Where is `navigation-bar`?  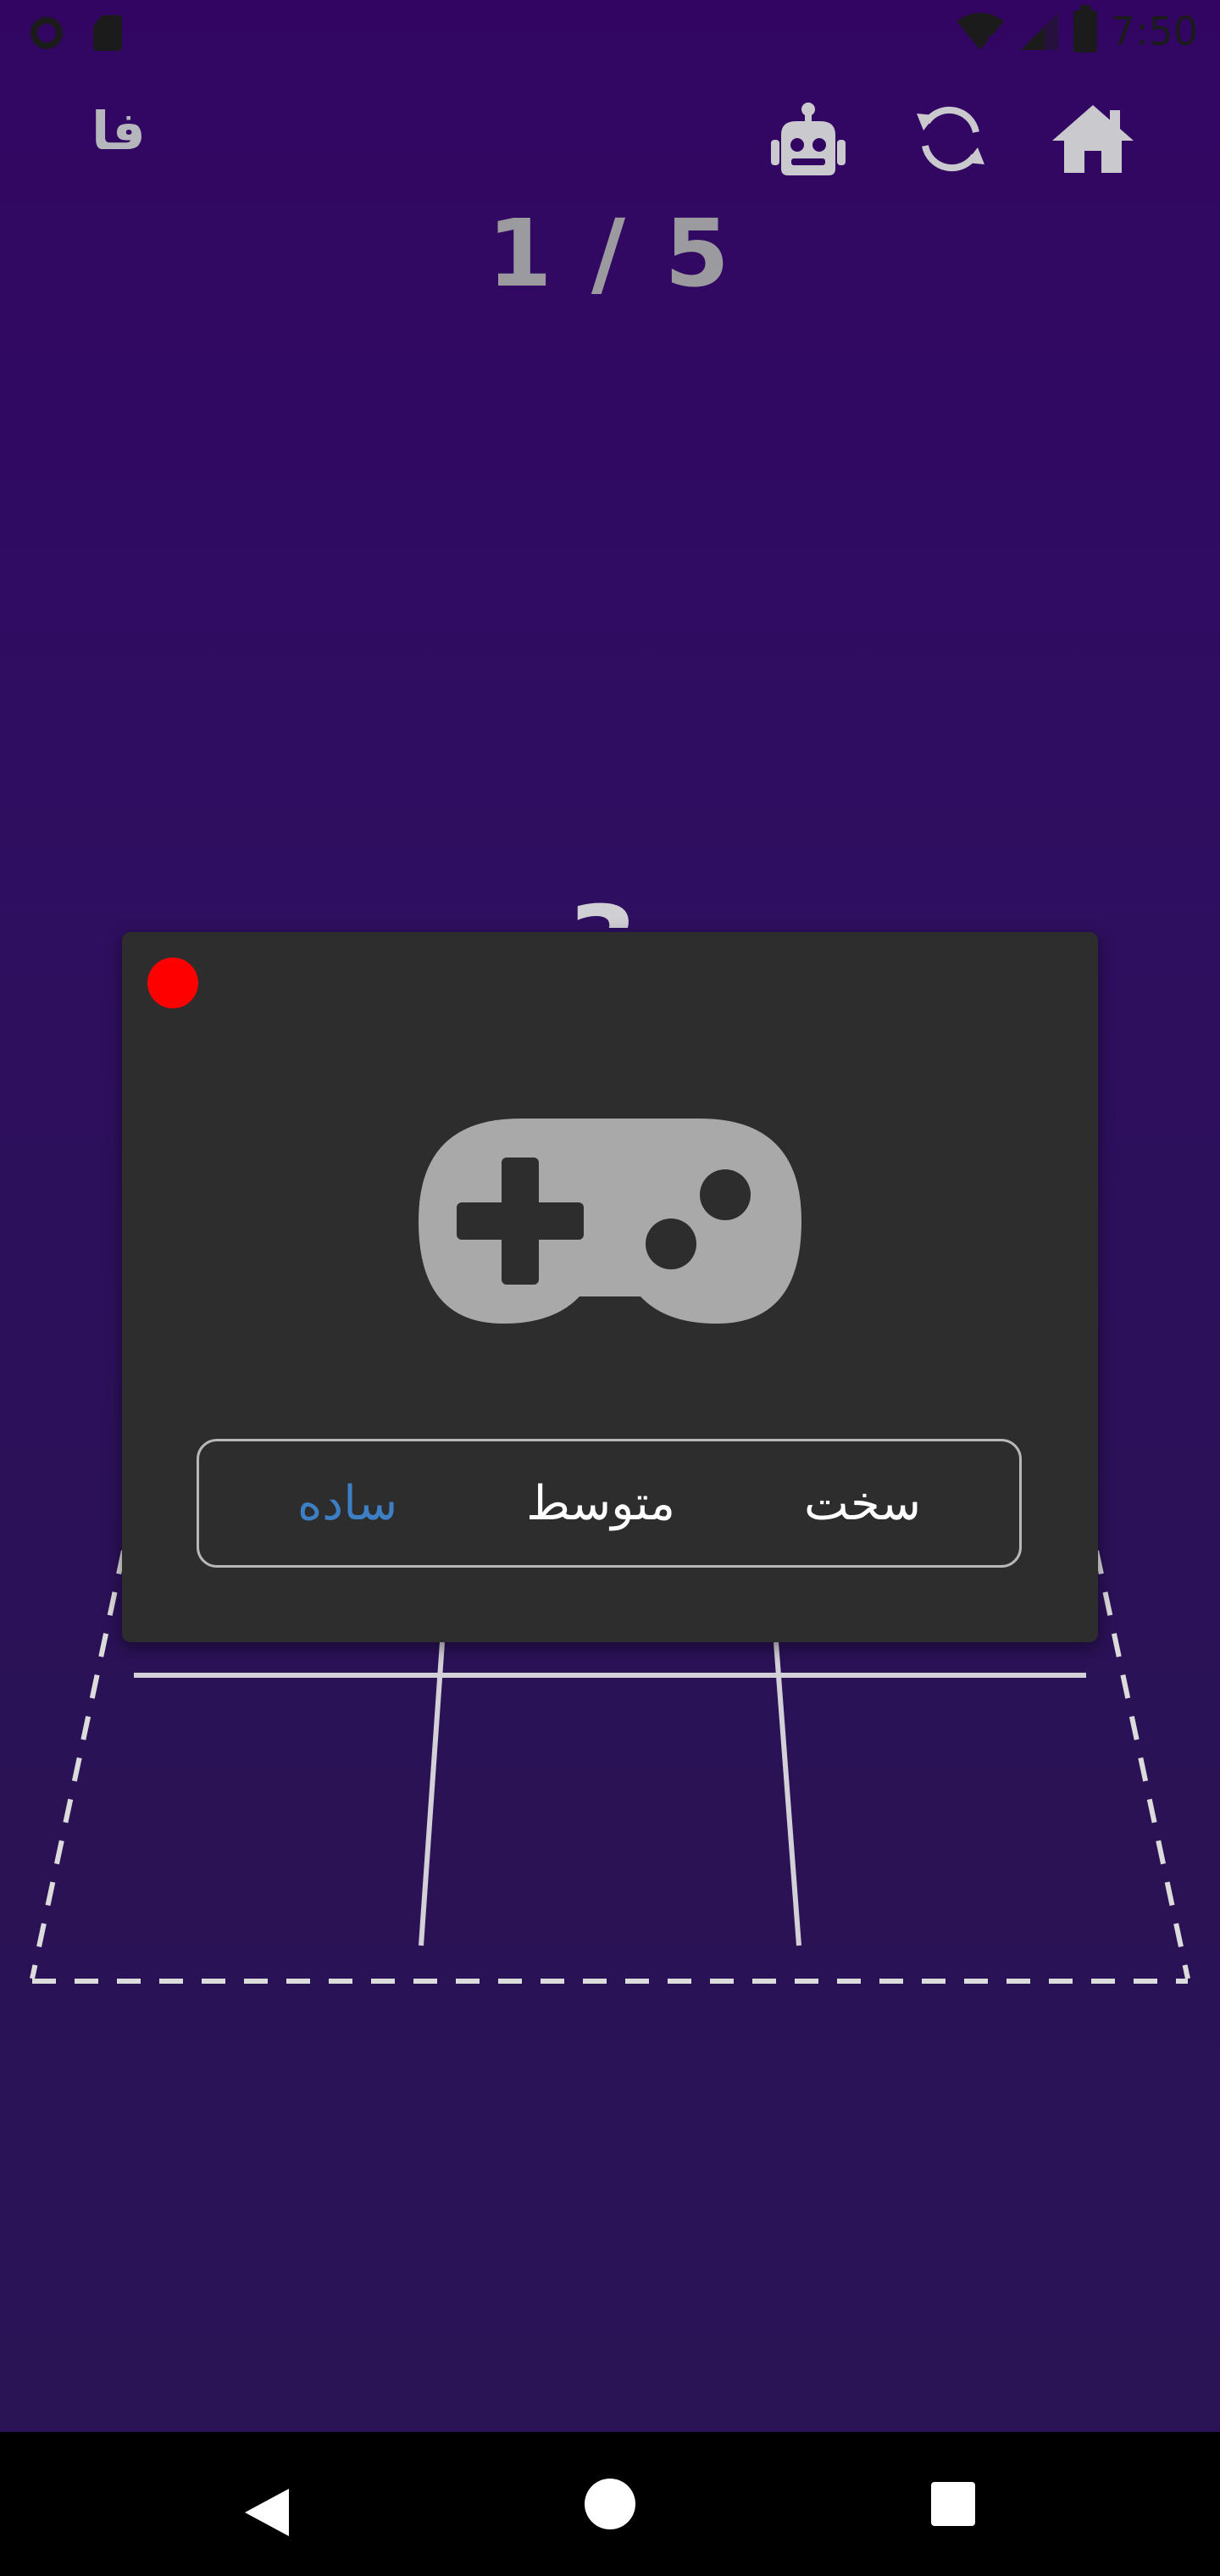
navigation-bar is located at coordinates (610, 2504).